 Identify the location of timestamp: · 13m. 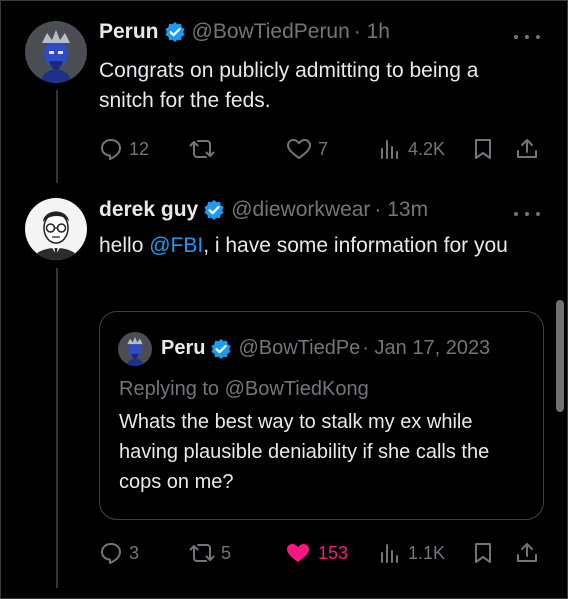
(401, 210).